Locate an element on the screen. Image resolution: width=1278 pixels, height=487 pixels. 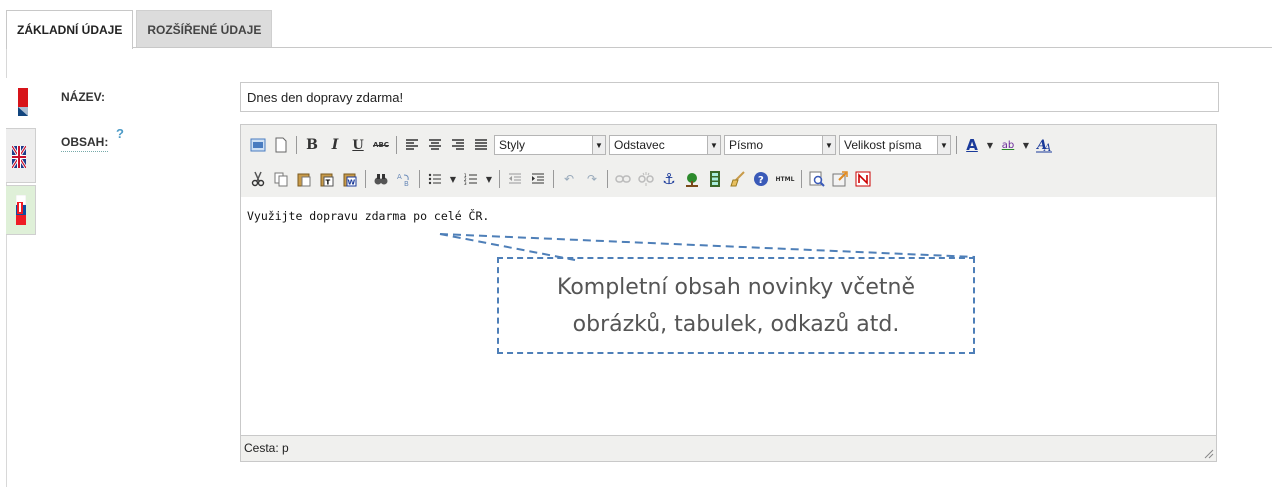
annotation-line-2: obrázků, tabulek, odkazů atd. is located at coordinates (736, 324).